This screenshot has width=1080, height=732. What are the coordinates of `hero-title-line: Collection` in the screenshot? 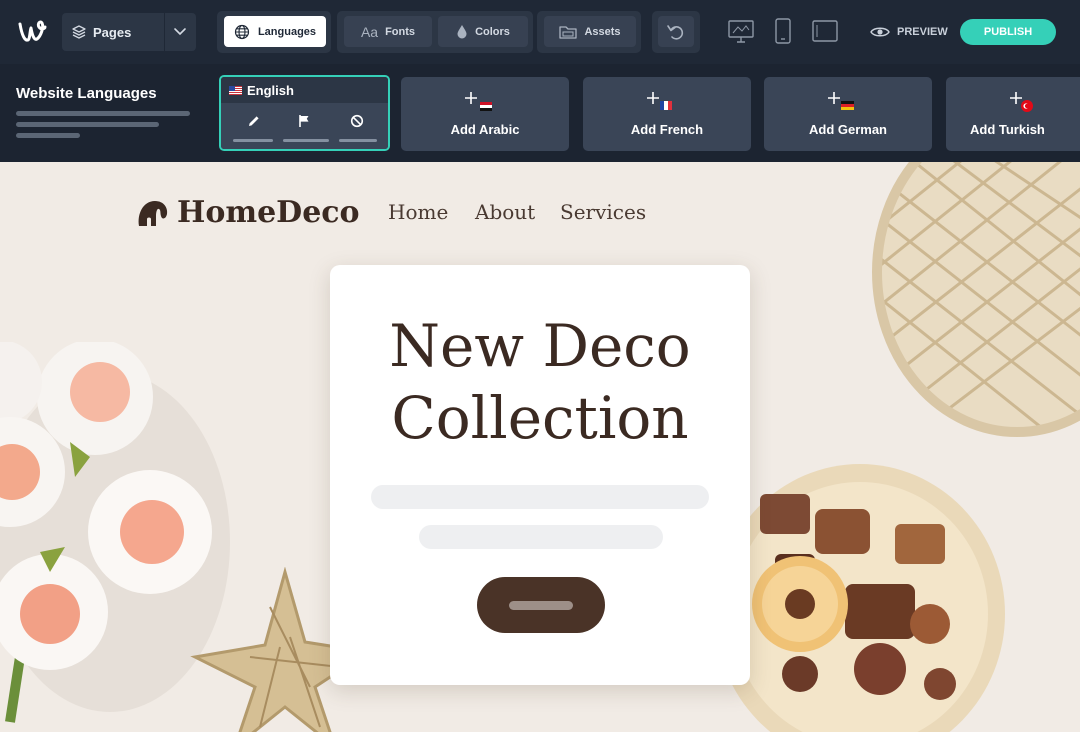 It's located at (540, 418).